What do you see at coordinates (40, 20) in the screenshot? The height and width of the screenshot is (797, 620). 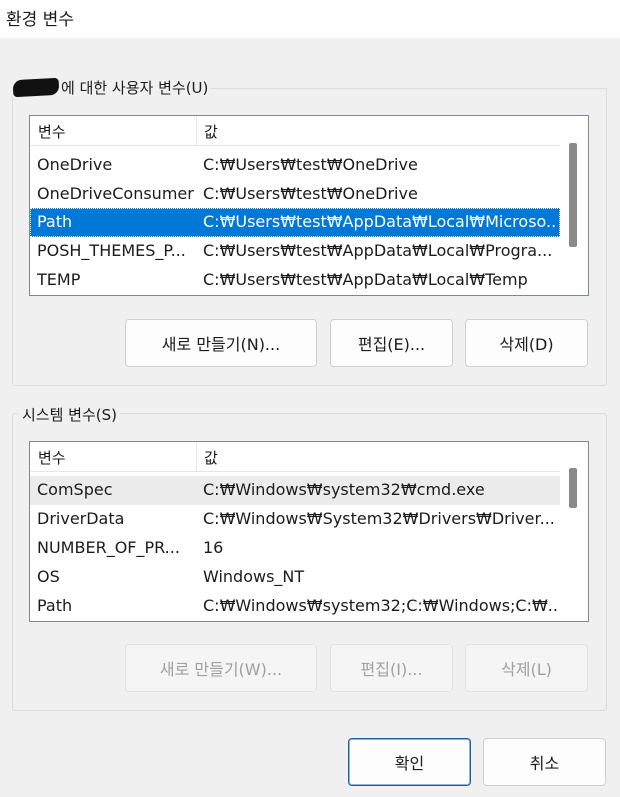 I see `window-title: 환경 변수` at bounding box center [40, 20].